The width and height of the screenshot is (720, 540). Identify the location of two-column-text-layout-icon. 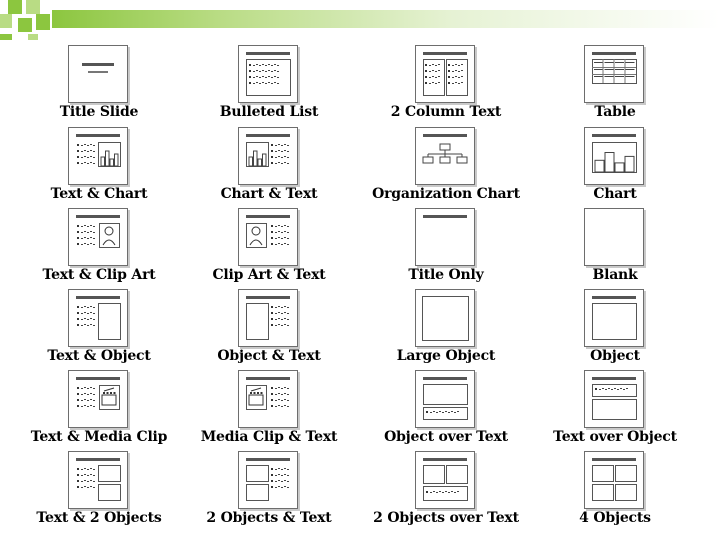
(445, 74).